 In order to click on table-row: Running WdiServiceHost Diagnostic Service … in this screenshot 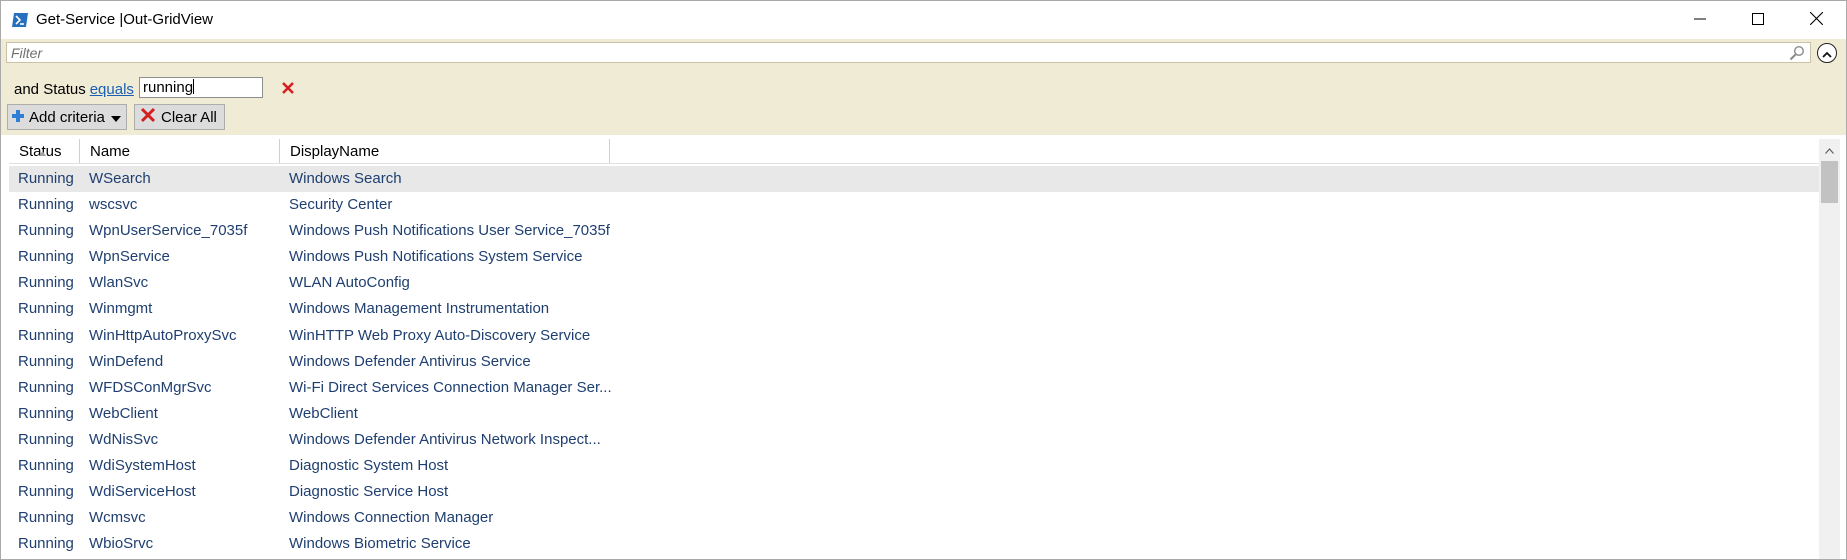, I will do `click(914, 492)`.